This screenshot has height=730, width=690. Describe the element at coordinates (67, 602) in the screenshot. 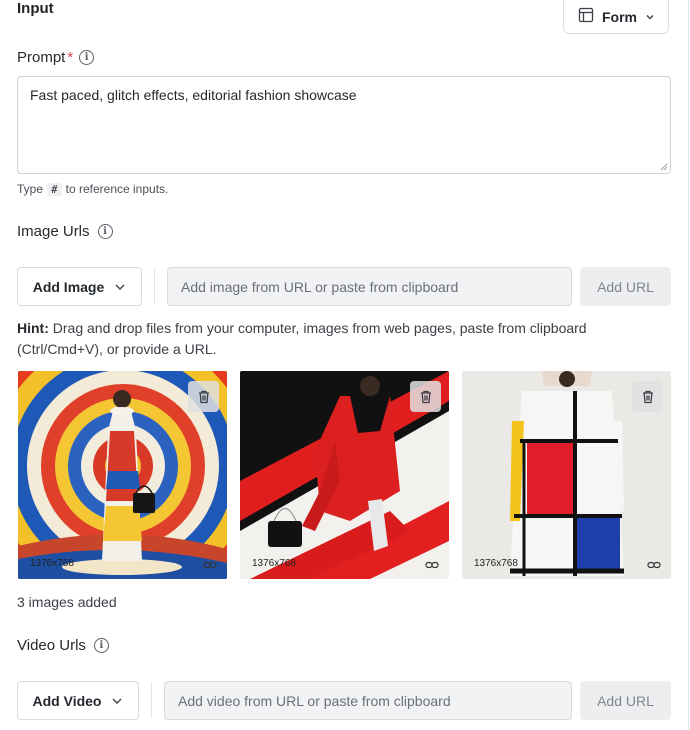

I see `images-count: 3 images added` at that location.